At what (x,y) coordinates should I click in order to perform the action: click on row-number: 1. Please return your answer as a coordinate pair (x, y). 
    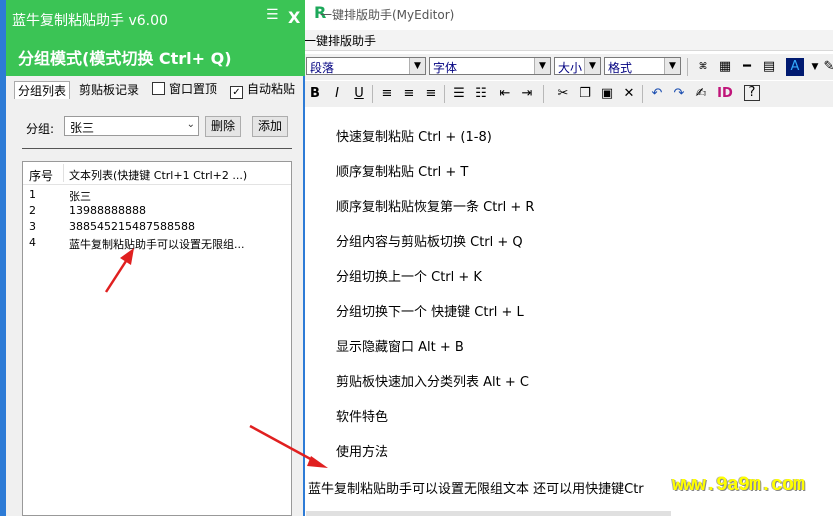
    Looking at the image, I should click on (32, 194).